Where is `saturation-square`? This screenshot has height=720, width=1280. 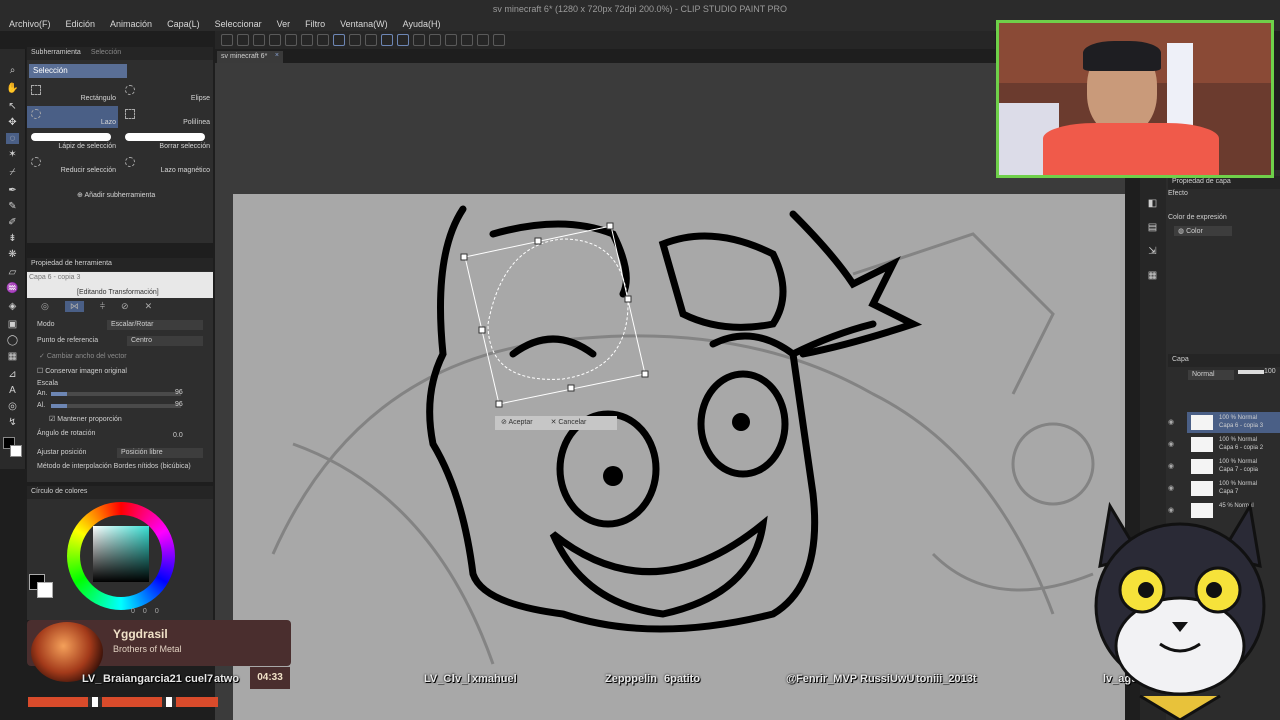
saturation-square is located at coordinates (121, 554).